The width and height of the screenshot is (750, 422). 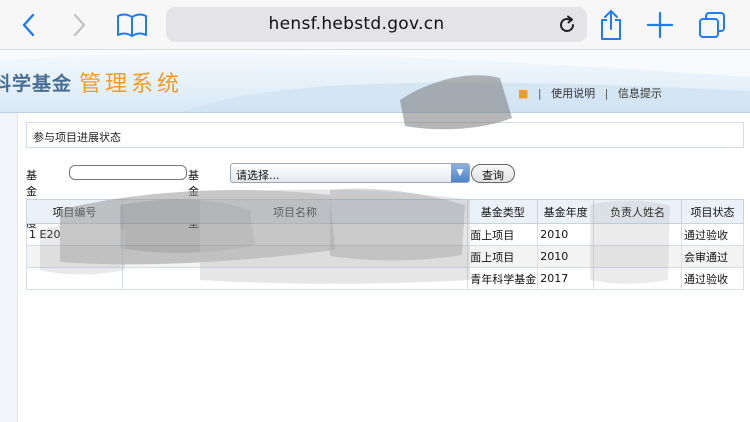 What do you see at coordinates (128, 172) in the screenshot?
I see `year-input` at bounding box center [128, 172].